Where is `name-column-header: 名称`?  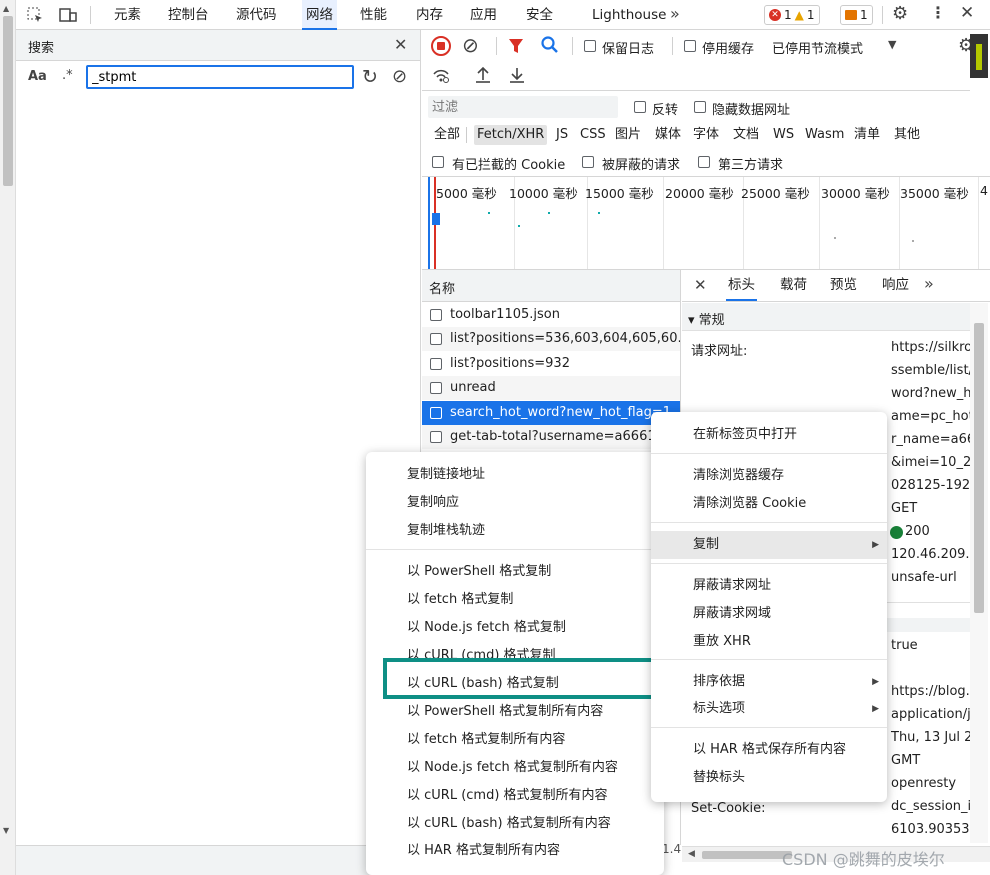
name-column-header: 名称 is located at coordinates (551, 286).